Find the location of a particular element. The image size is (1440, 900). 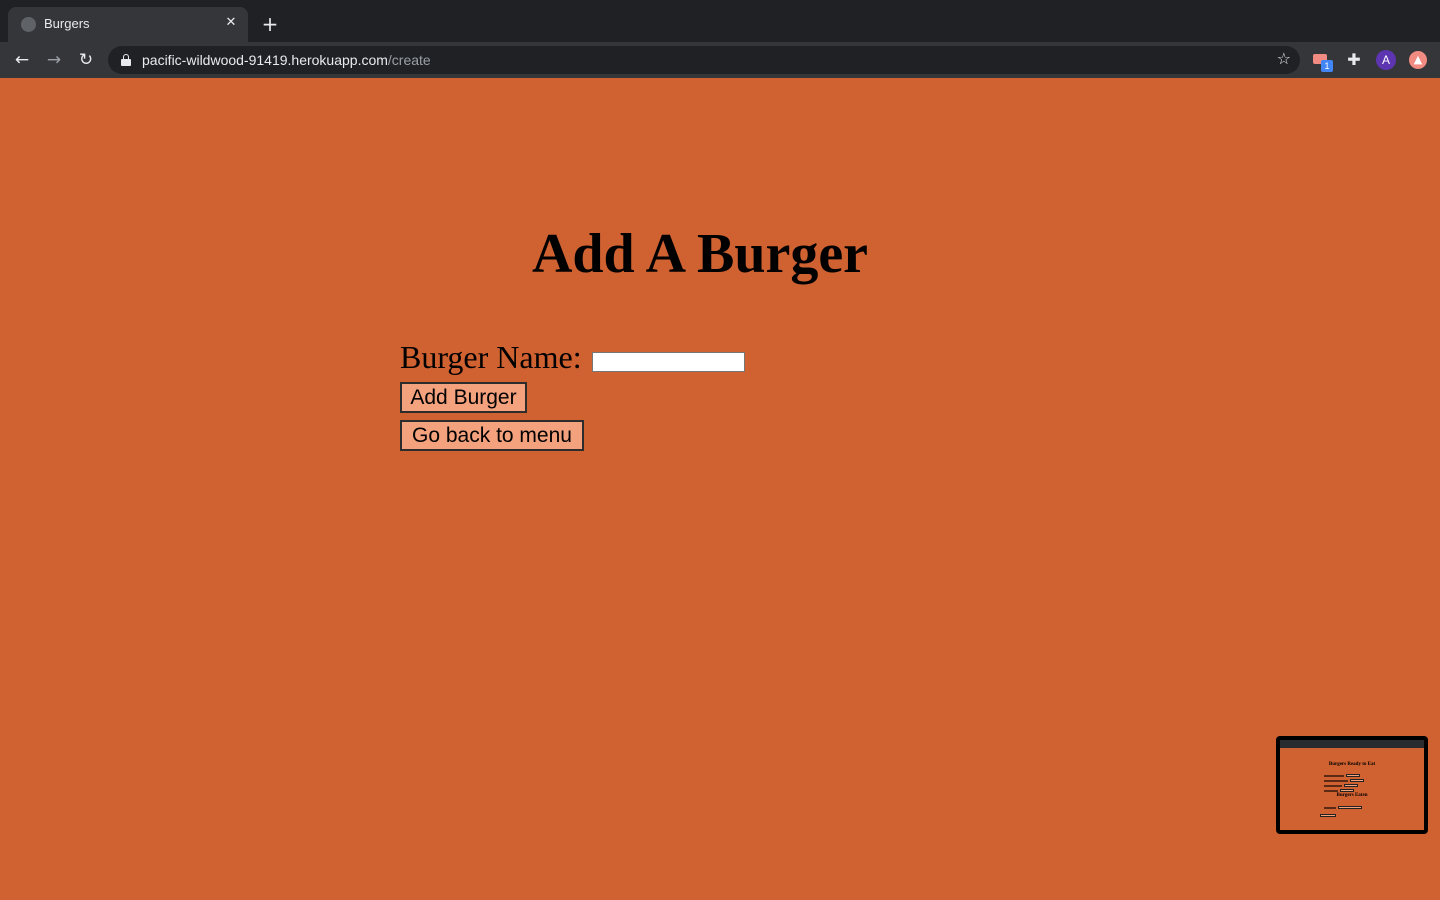

tab-title: Burgers is located at coordinates (67, 23).